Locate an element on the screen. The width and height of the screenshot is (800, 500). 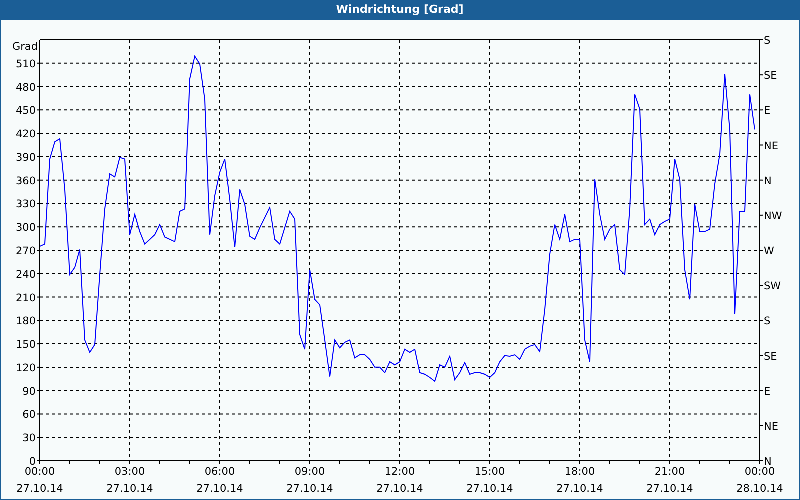
y-tick-label: 120 is located at coordinates (26, 368).